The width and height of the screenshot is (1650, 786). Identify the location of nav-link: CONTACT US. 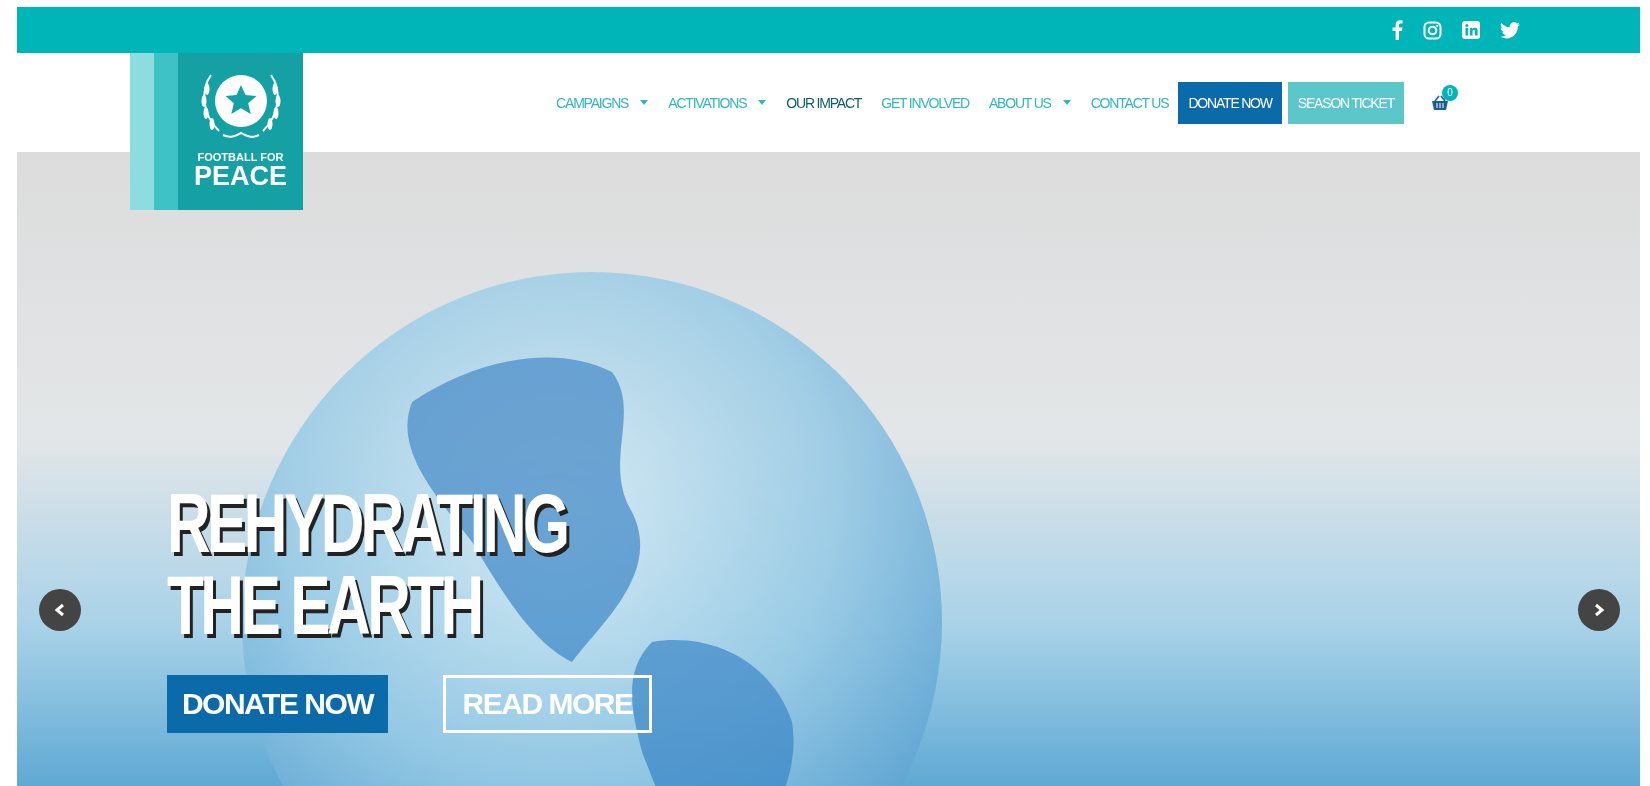
(1129, 102).